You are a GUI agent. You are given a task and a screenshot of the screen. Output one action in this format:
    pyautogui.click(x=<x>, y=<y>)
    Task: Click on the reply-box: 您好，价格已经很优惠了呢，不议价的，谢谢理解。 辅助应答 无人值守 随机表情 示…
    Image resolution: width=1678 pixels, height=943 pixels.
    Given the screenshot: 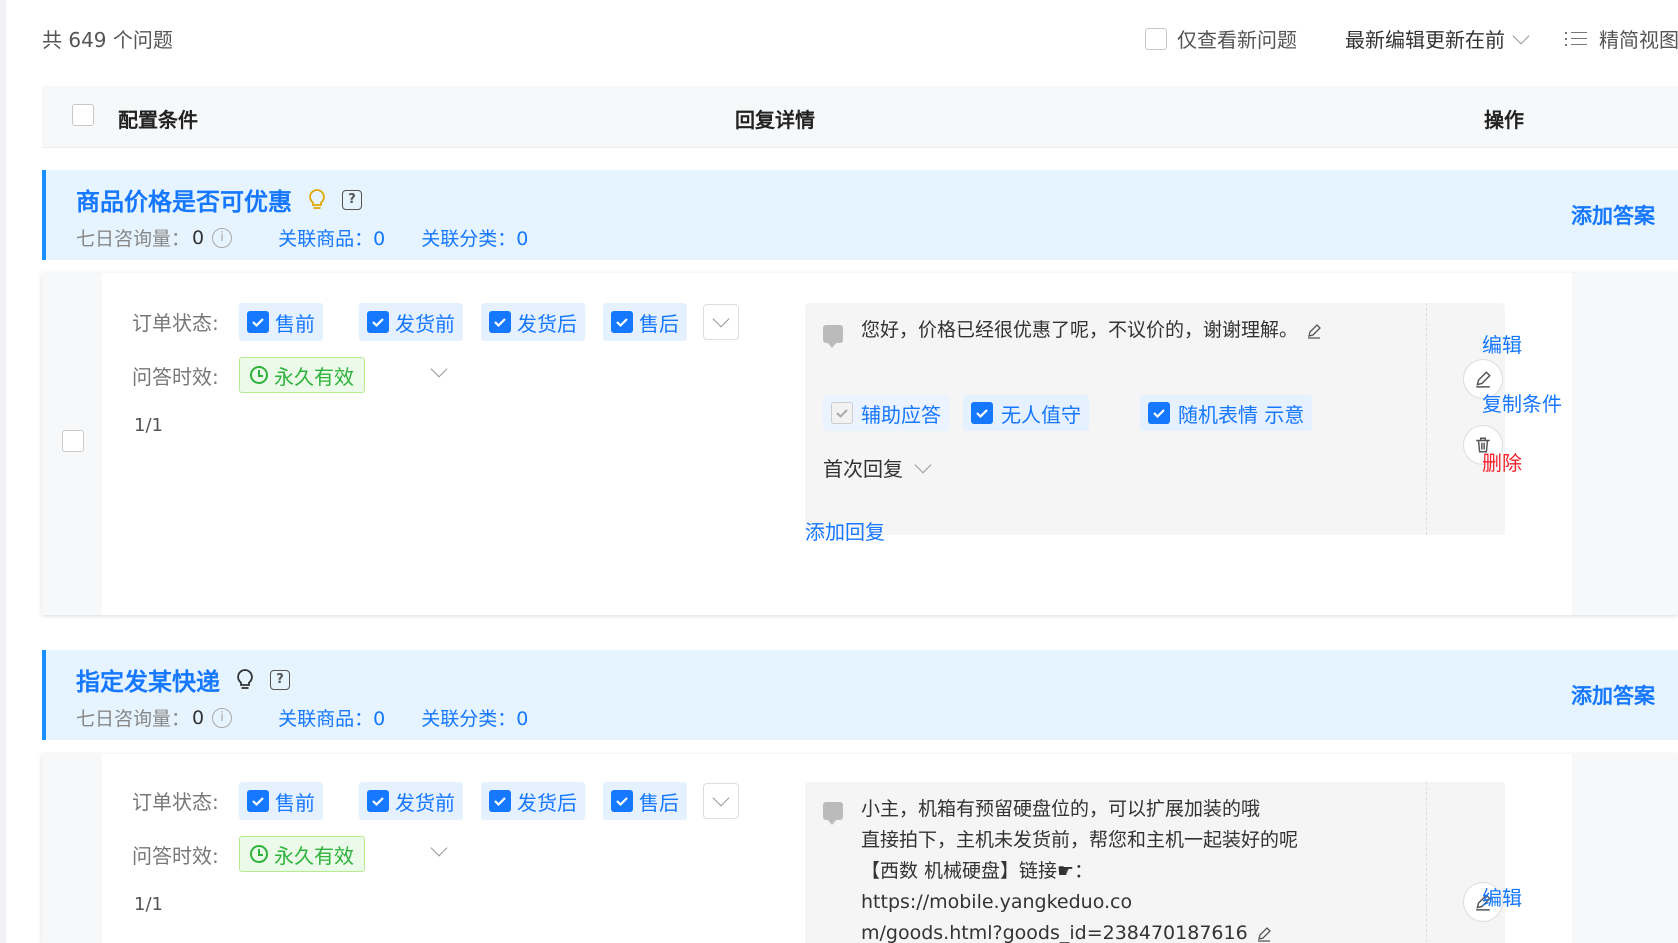 What is the action you would take?
    pyautogui.click(x=1155, y=419)
    